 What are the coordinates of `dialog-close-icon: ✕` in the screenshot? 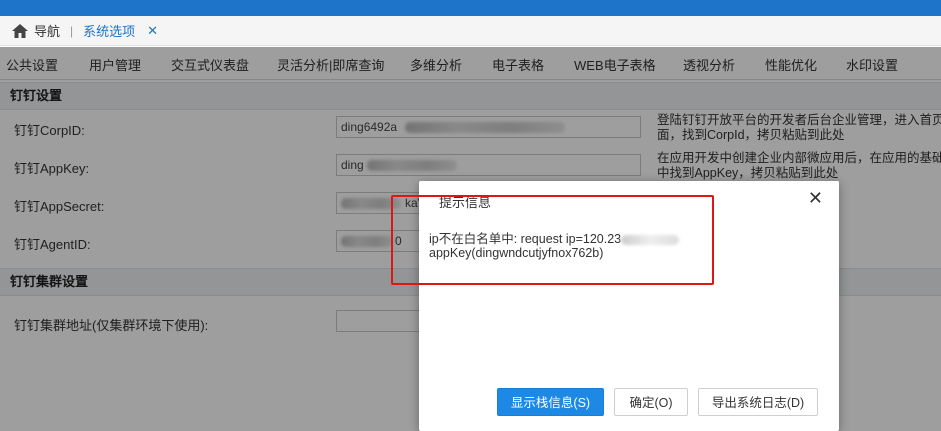 It's located at (815, 198).